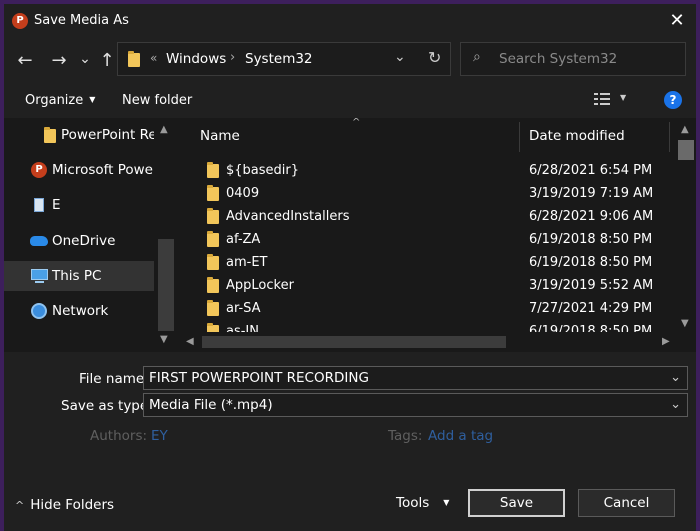  What do you see at coordinates (159, 436) in the screenshot?
I see `authors-value: EY` at bounding box center [159, 436].